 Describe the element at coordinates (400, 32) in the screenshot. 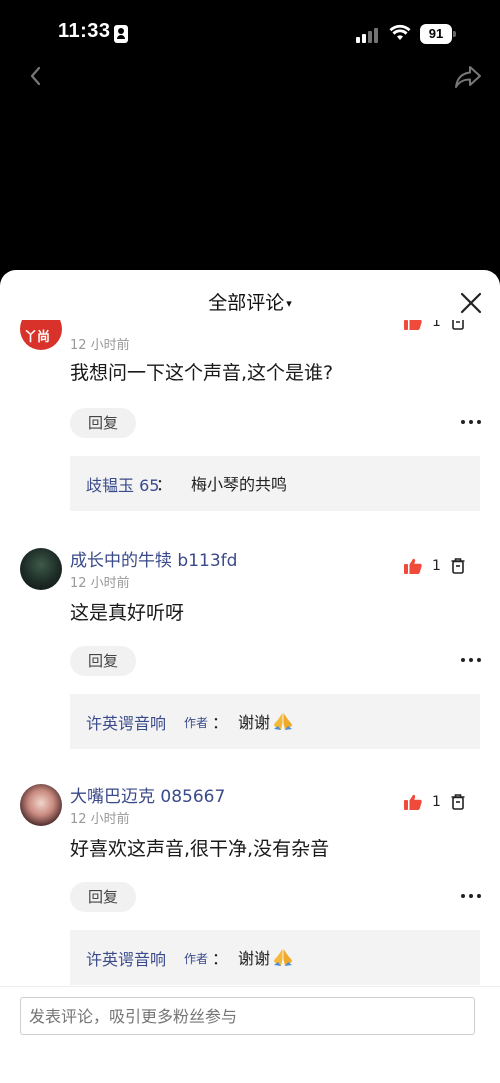

I see `wifi-icon` at that location.